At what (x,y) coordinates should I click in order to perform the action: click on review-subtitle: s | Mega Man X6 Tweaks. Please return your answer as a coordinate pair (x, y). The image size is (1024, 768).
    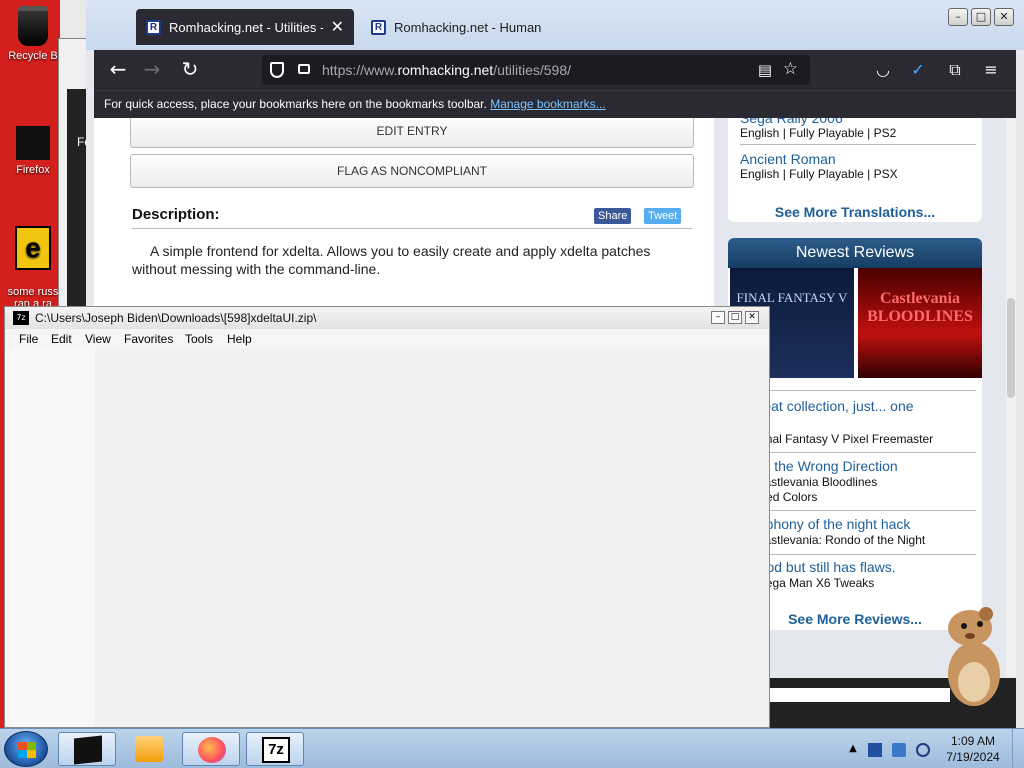
    Looking at the image, I should click on (807, 583).